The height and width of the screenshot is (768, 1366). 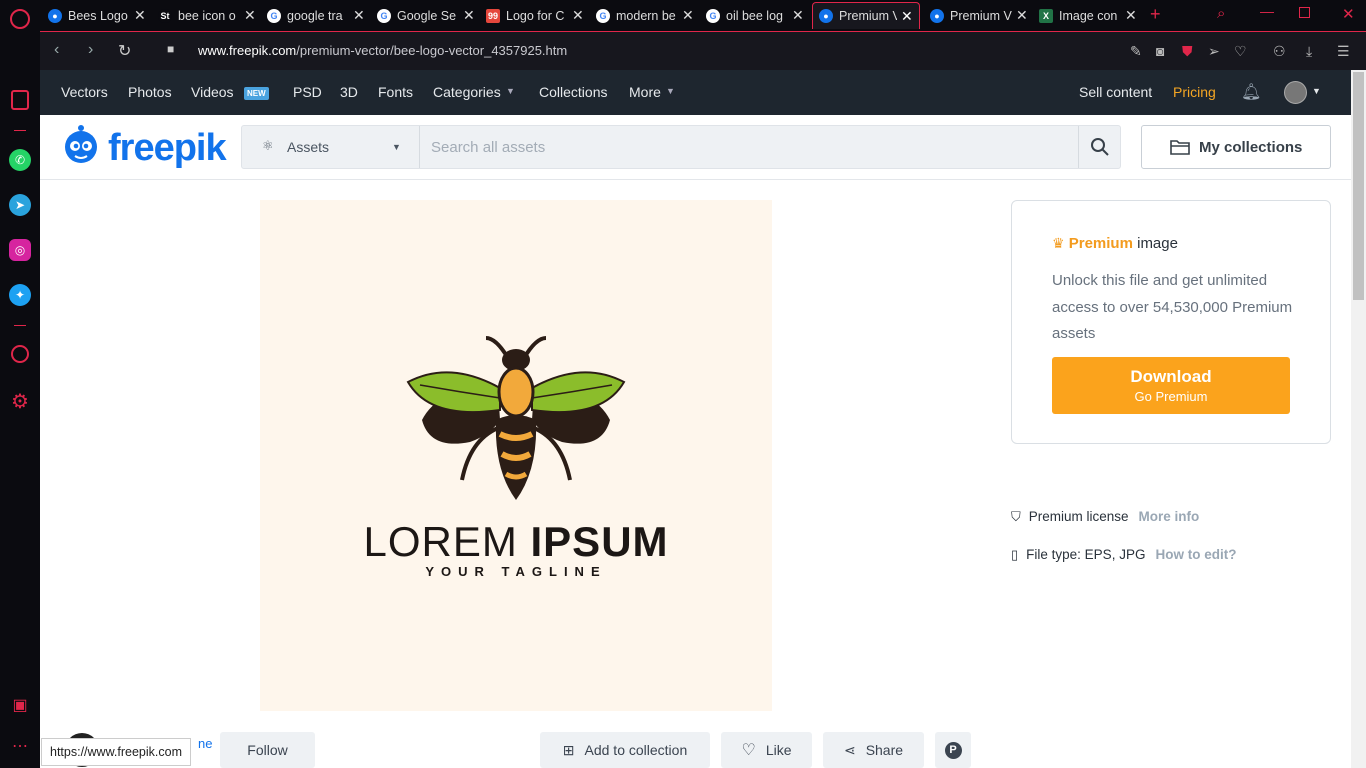 What do you see at coordinates (81, 145) in the screenshot?
I see `freepik-logo-icon` at bounding box center [81, 145].